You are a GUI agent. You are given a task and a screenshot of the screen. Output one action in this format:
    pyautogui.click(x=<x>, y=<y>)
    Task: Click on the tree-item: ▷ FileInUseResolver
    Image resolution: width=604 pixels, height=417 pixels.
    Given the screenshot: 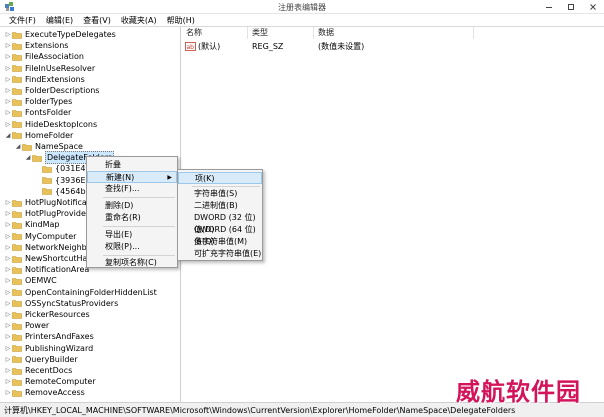 What is the action you would take?
    pyautogui.click(x=49, y=68)
    